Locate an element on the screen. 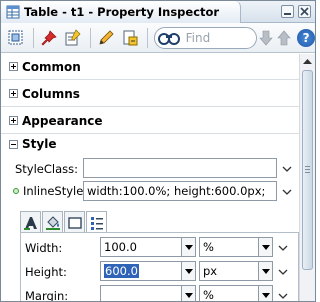  section-label: Style is located at coordinates (39, 144).